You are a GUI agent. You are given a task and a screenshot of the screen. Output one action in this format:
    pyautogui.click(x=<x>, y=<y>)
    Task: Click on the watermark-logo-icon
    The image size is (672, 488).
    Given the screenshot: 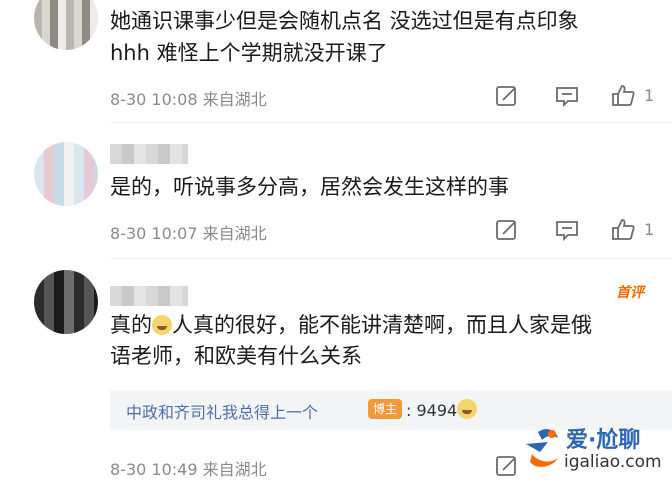 What is the action you would take?
    pyautogui.click(x=542, y=448)
    